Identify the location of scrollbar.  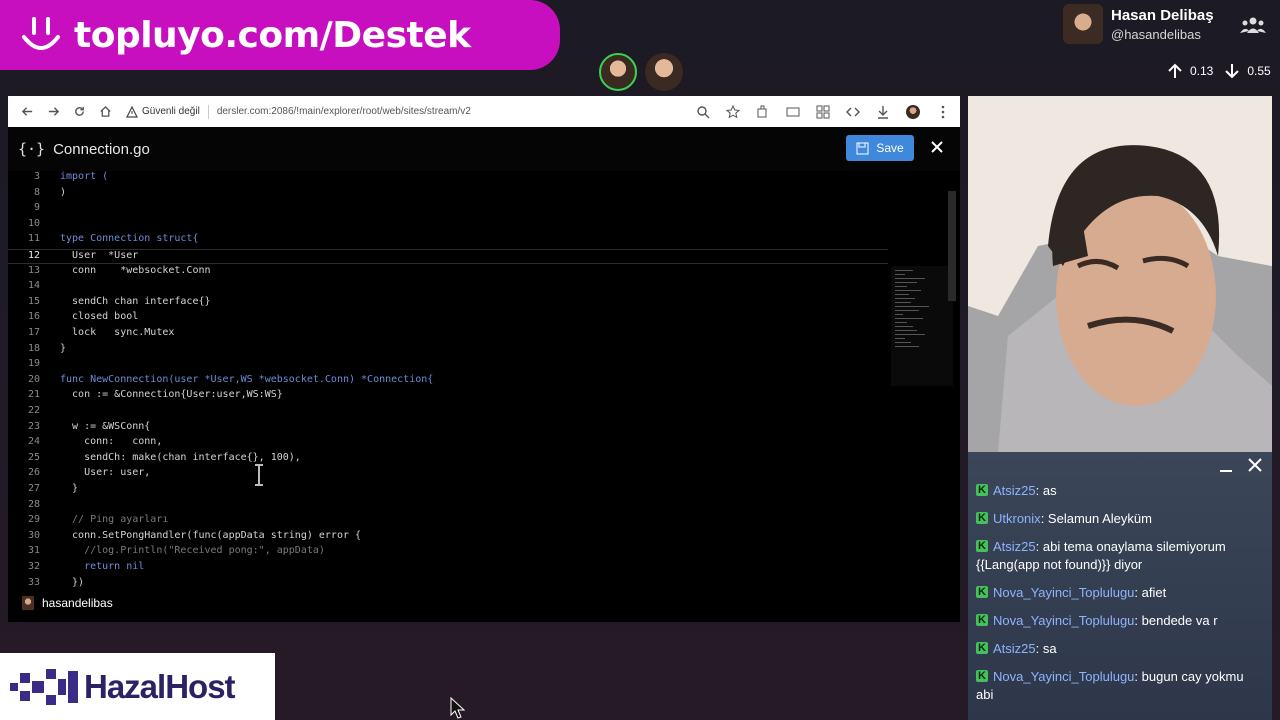
(952, 246).